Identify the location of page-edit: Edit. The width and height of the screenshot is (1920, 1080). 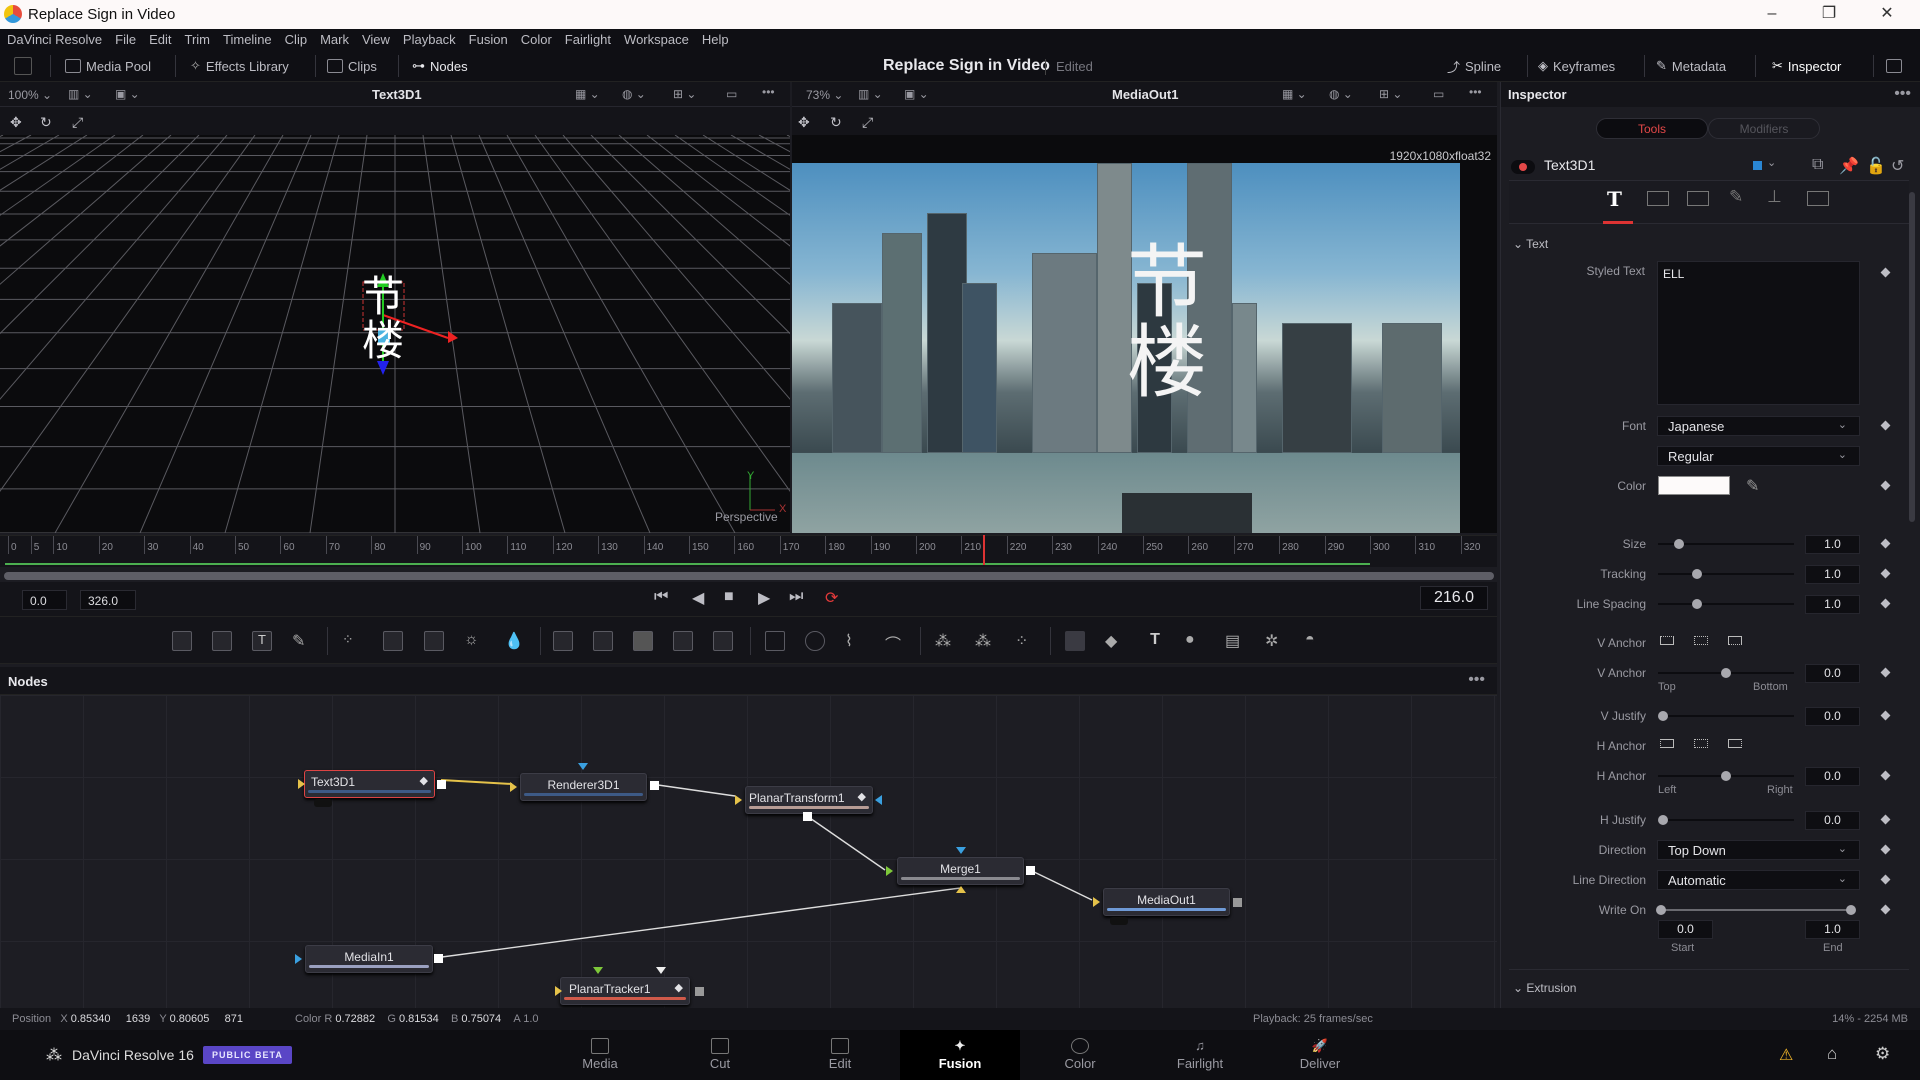
(840, 1055).